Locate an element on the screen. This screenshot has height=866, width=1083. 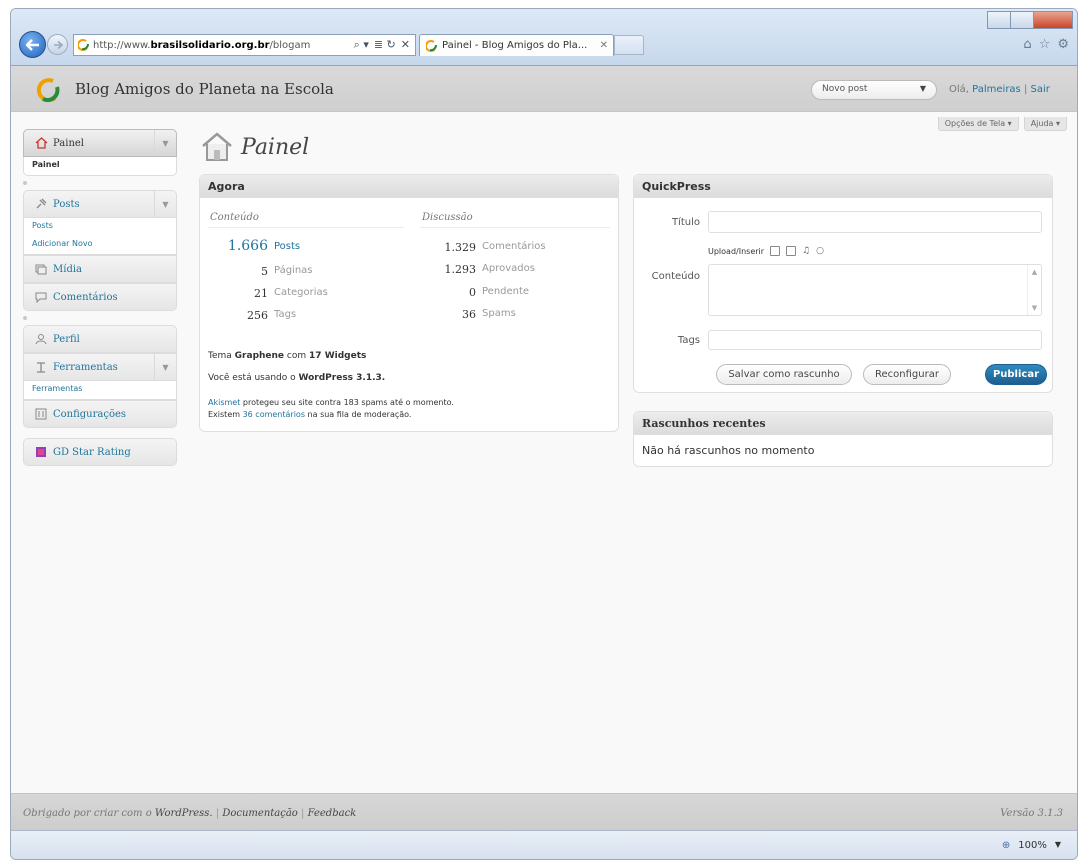
submenu-item-painel: Painel is located at coordinates (100, 166).